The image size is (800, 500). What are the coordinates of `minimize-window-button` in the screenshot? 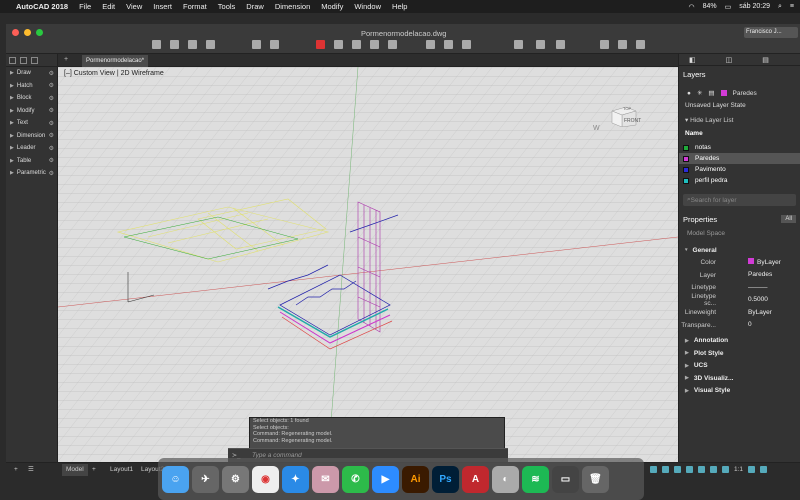 It's located at (27, 32).